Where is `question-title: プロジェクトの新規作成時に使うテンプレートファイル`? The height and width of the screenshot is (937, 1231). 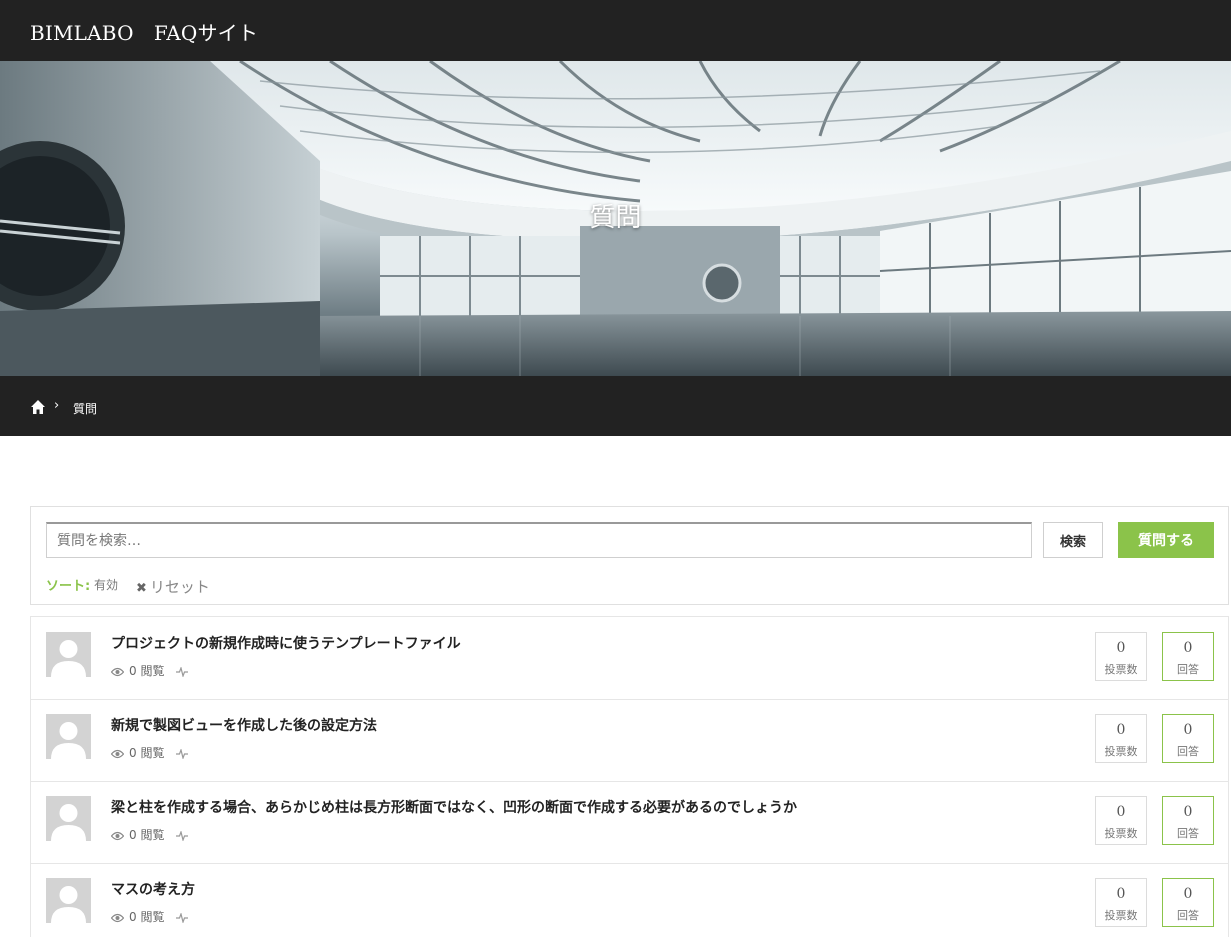
question-title: プロジェクトの新規作成時に使うテンプレートファイル is located at coordinates (286, 643).